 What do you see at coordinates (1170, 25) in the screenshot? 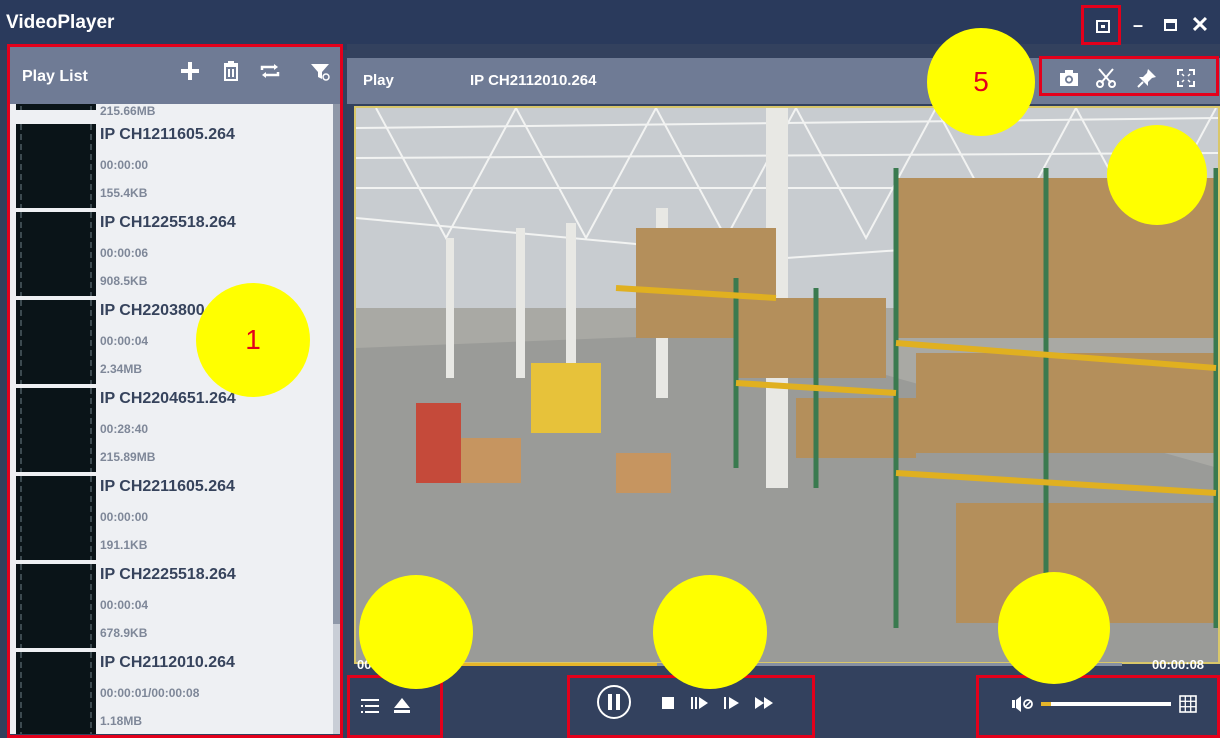
I see `maximize-button` at bounding box center [1170, 25].